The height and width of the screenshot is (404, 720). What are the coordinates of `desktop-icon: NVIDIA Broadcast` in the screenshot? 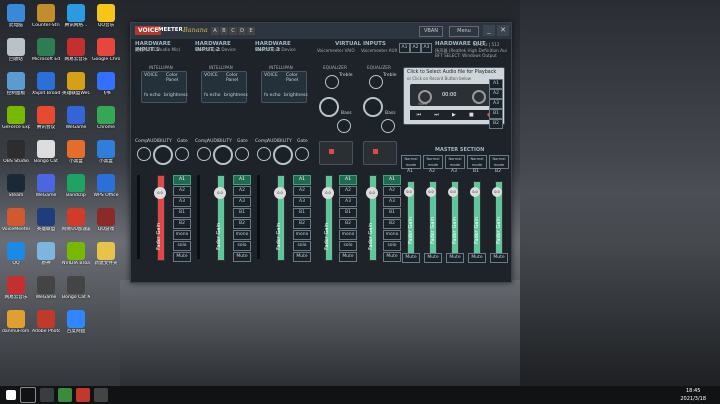 It's located at (76, 254).